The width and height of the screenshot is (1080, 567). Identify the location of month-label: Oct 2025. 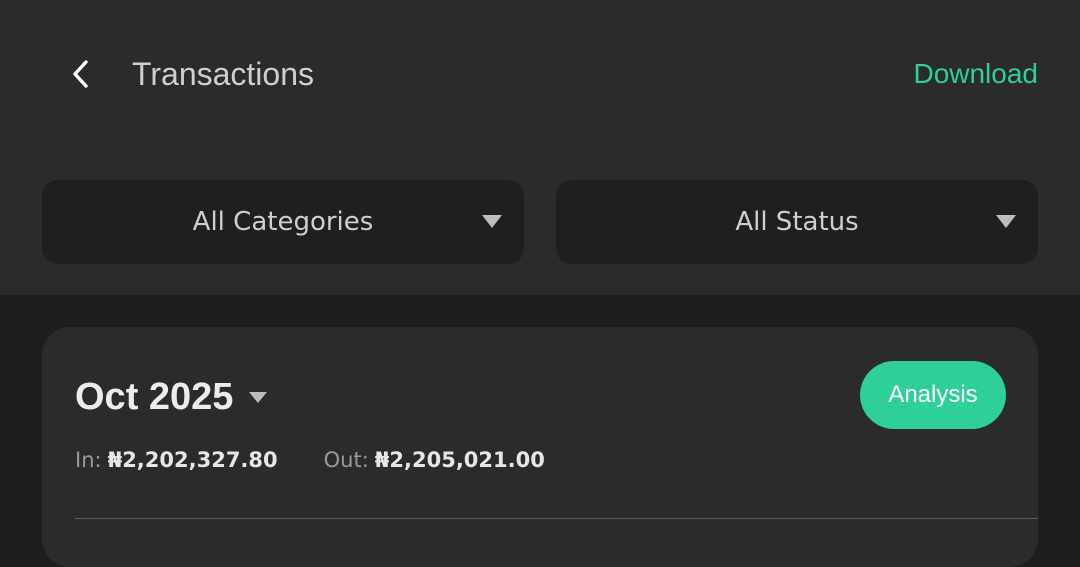
(154, 397).